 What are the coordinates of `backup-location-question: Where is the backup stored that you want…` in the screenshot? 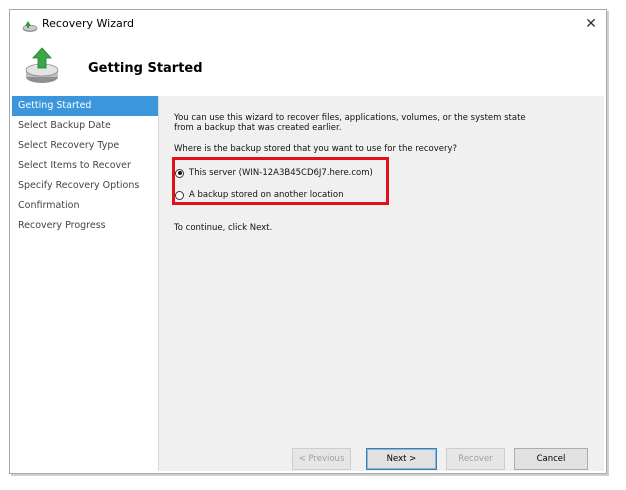 It's located at (316, 149).